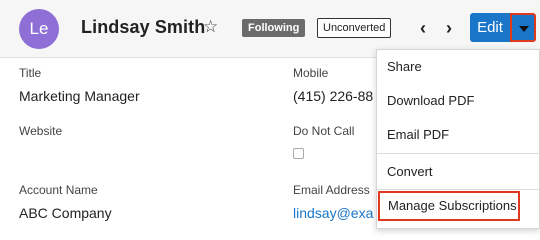  Describe the element at coordinates (458, 135) in the screenshot. I see `menu-item-email-pdf: Email PDF` at that location.